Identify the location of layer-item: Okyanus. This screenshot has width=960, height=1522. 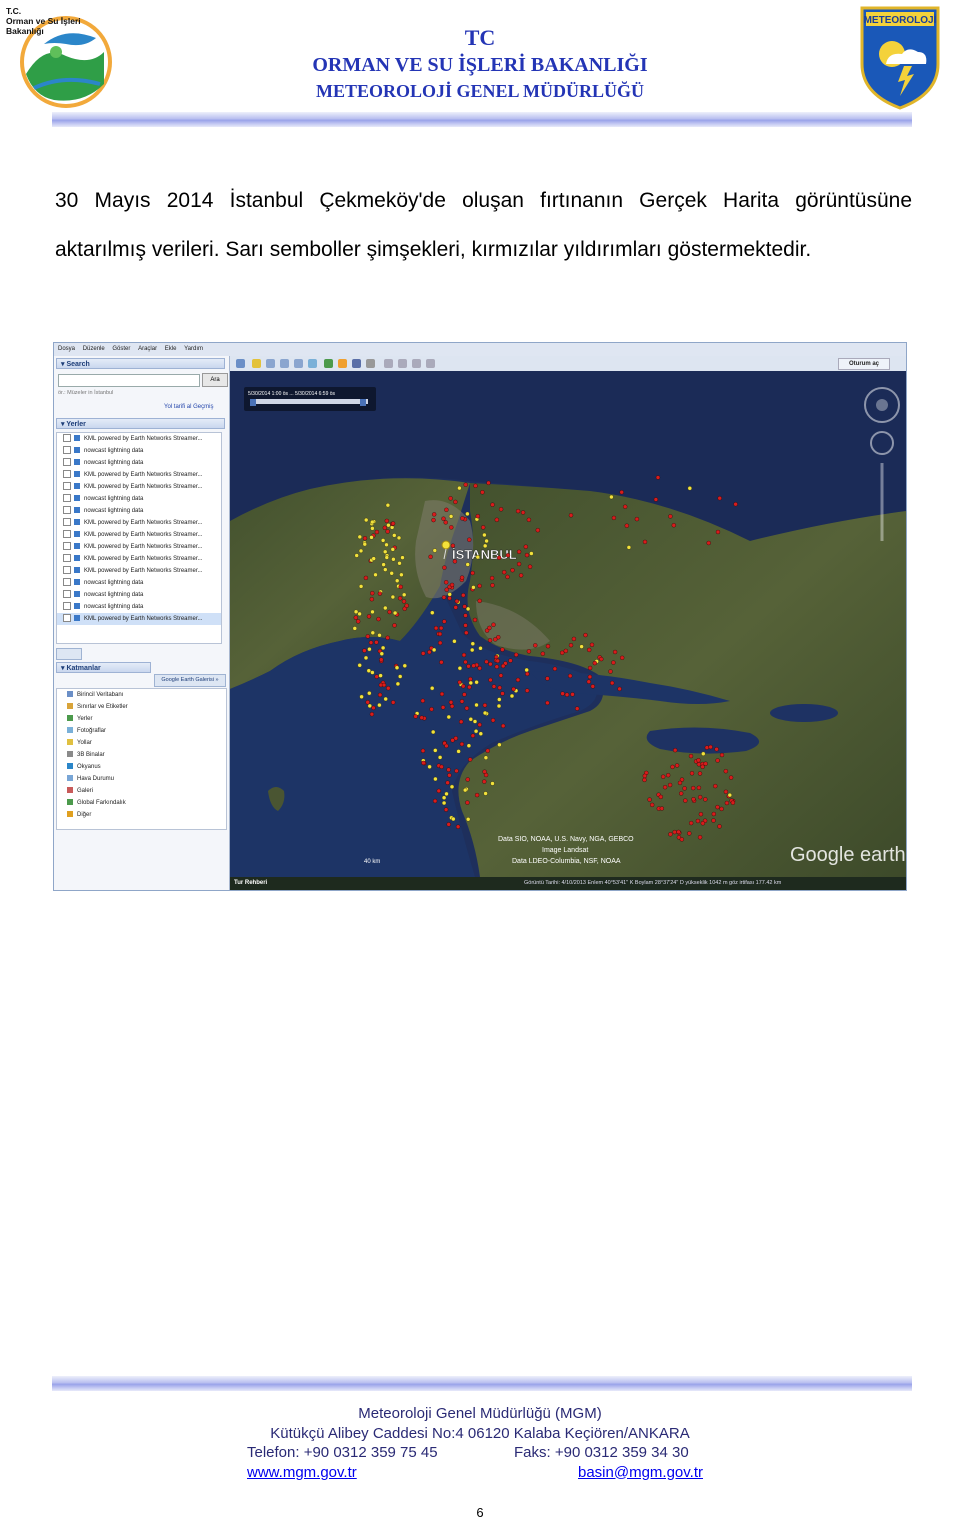
(141, 767).